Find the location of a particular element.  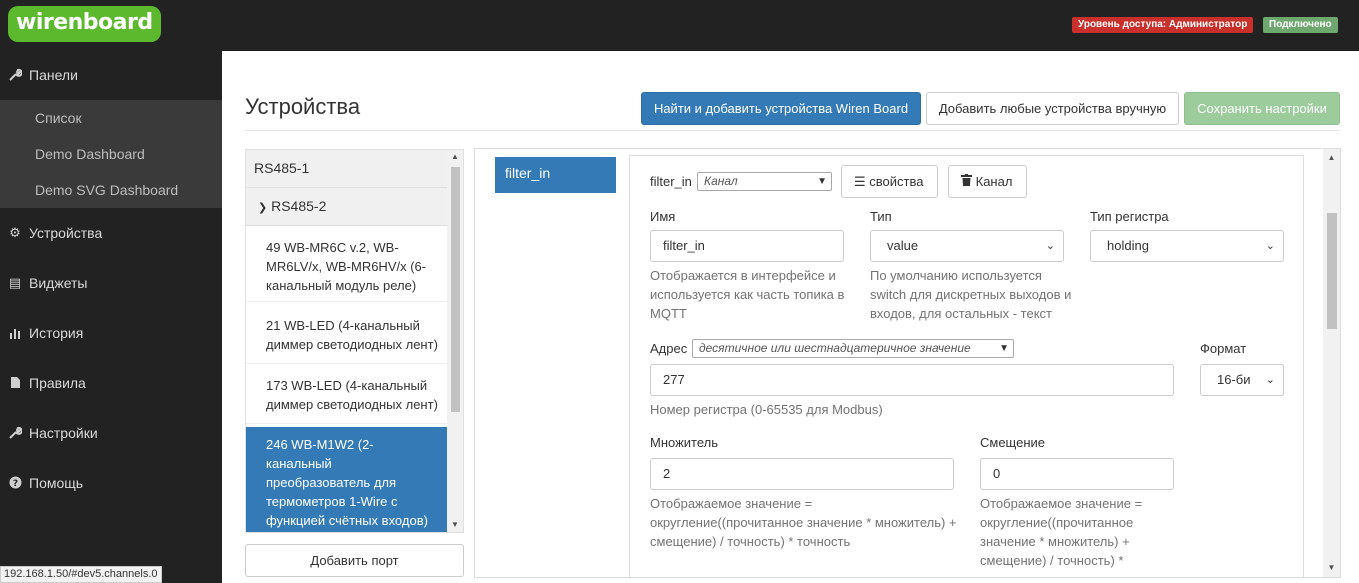

list-icon: ☰ is located at coordinates (860, 181).